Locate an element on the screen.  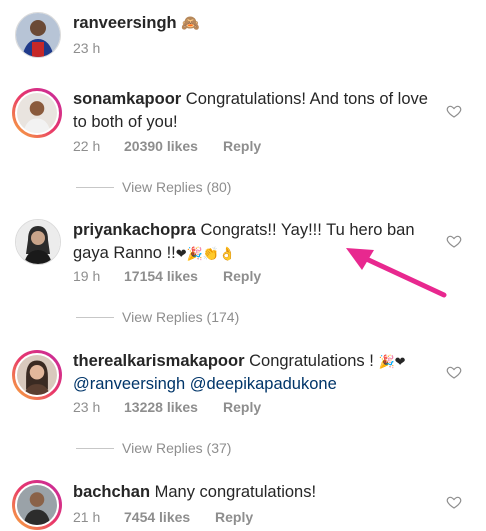
comment-time: 22 h is located at coordinates (87, 146).